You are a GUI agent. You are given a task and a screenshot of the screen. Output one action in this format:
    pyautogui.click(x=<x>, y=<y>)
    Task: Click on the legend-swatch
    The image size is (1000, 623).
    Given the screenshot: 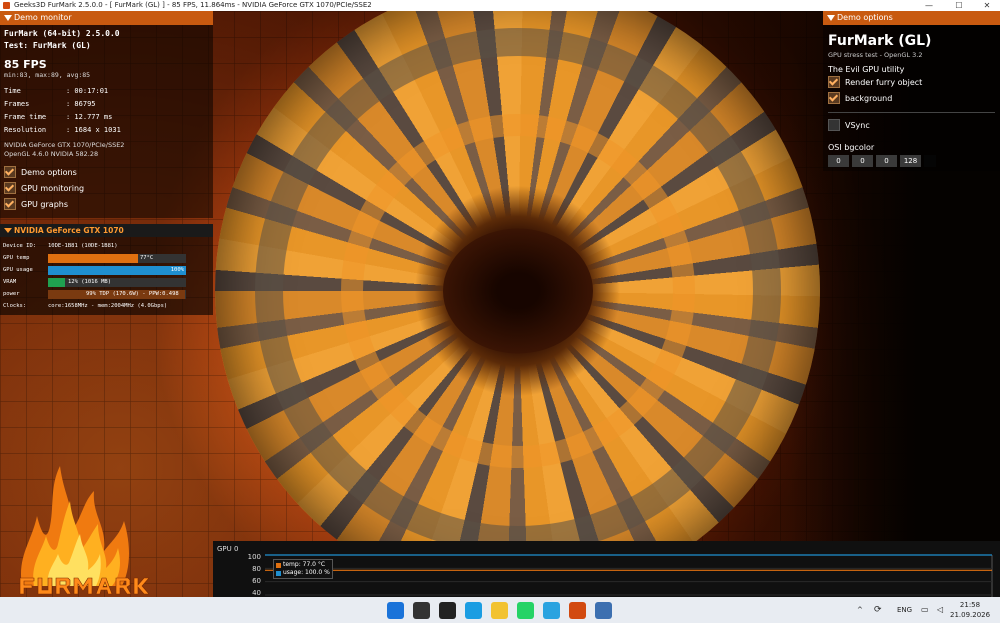 What is the action you would take?
    pyautogui.click(x=278, y=573)
    